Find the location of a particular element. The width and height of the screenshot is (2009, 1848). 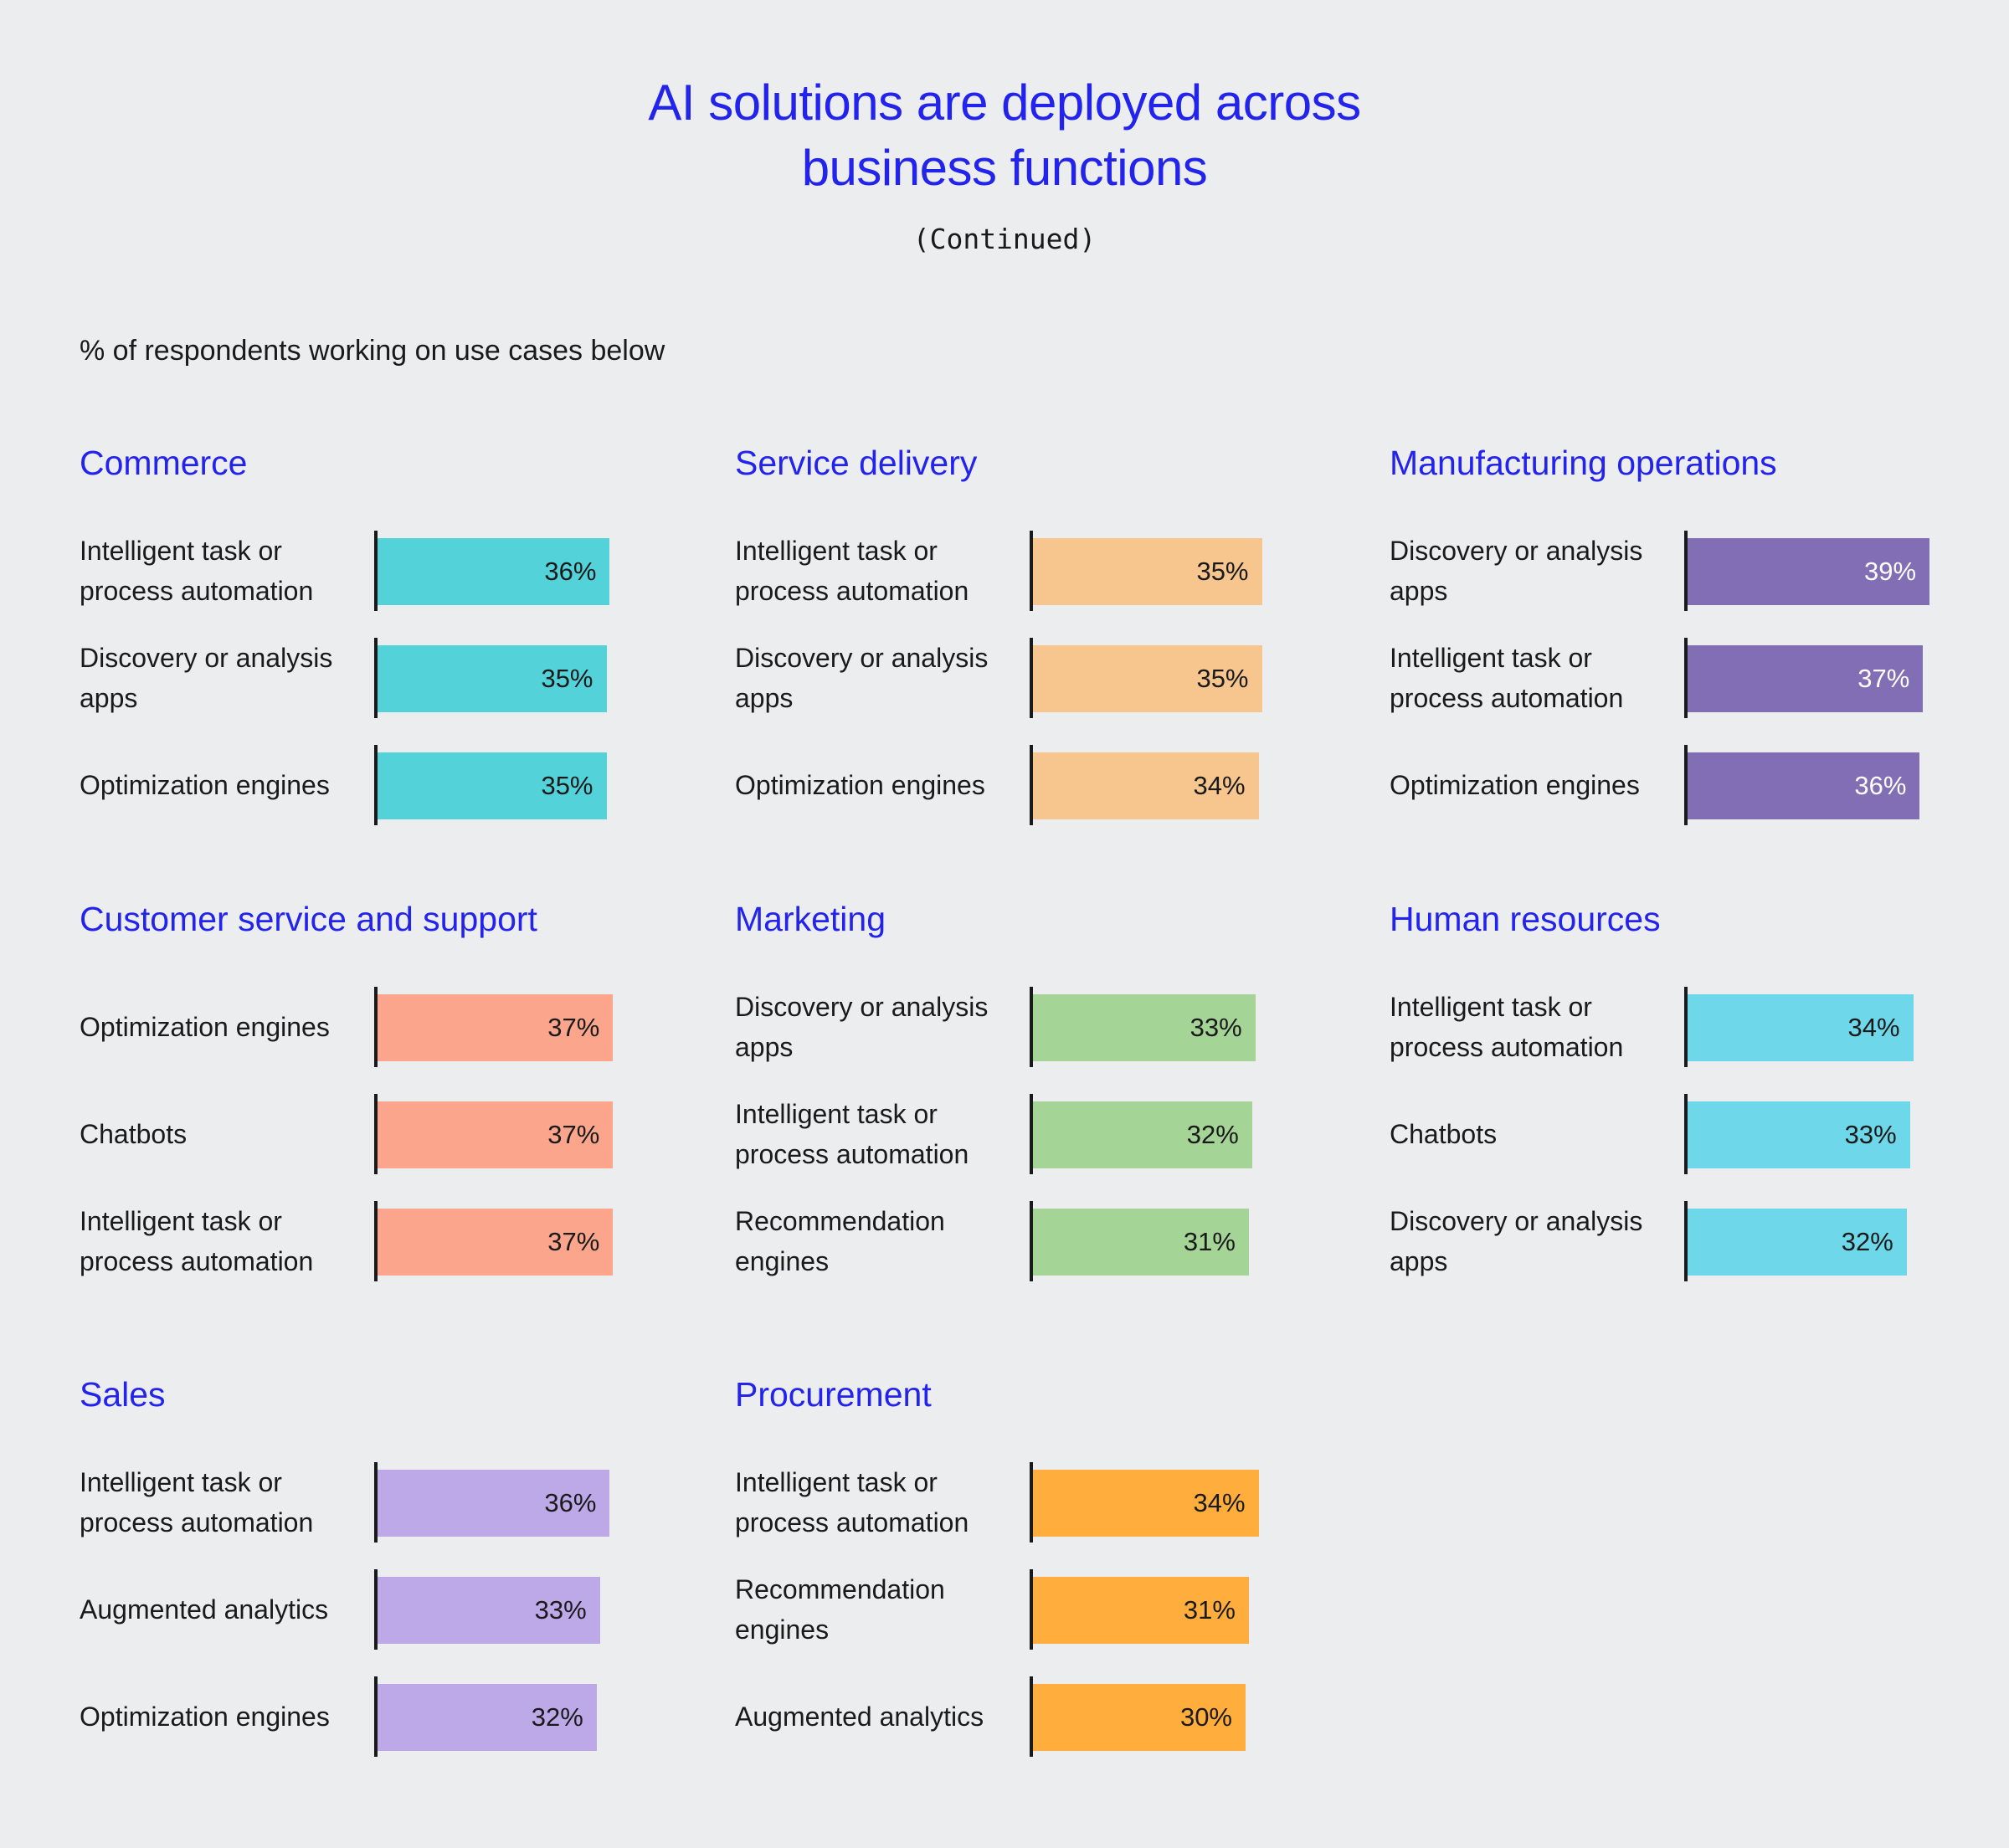

continued-label: (Continued) is located at coordinates (1004, 239).